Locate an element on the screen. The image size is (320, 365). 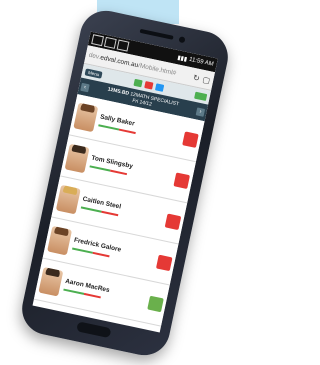
student-info: Sally Baker is located at coordinates (139, 128).